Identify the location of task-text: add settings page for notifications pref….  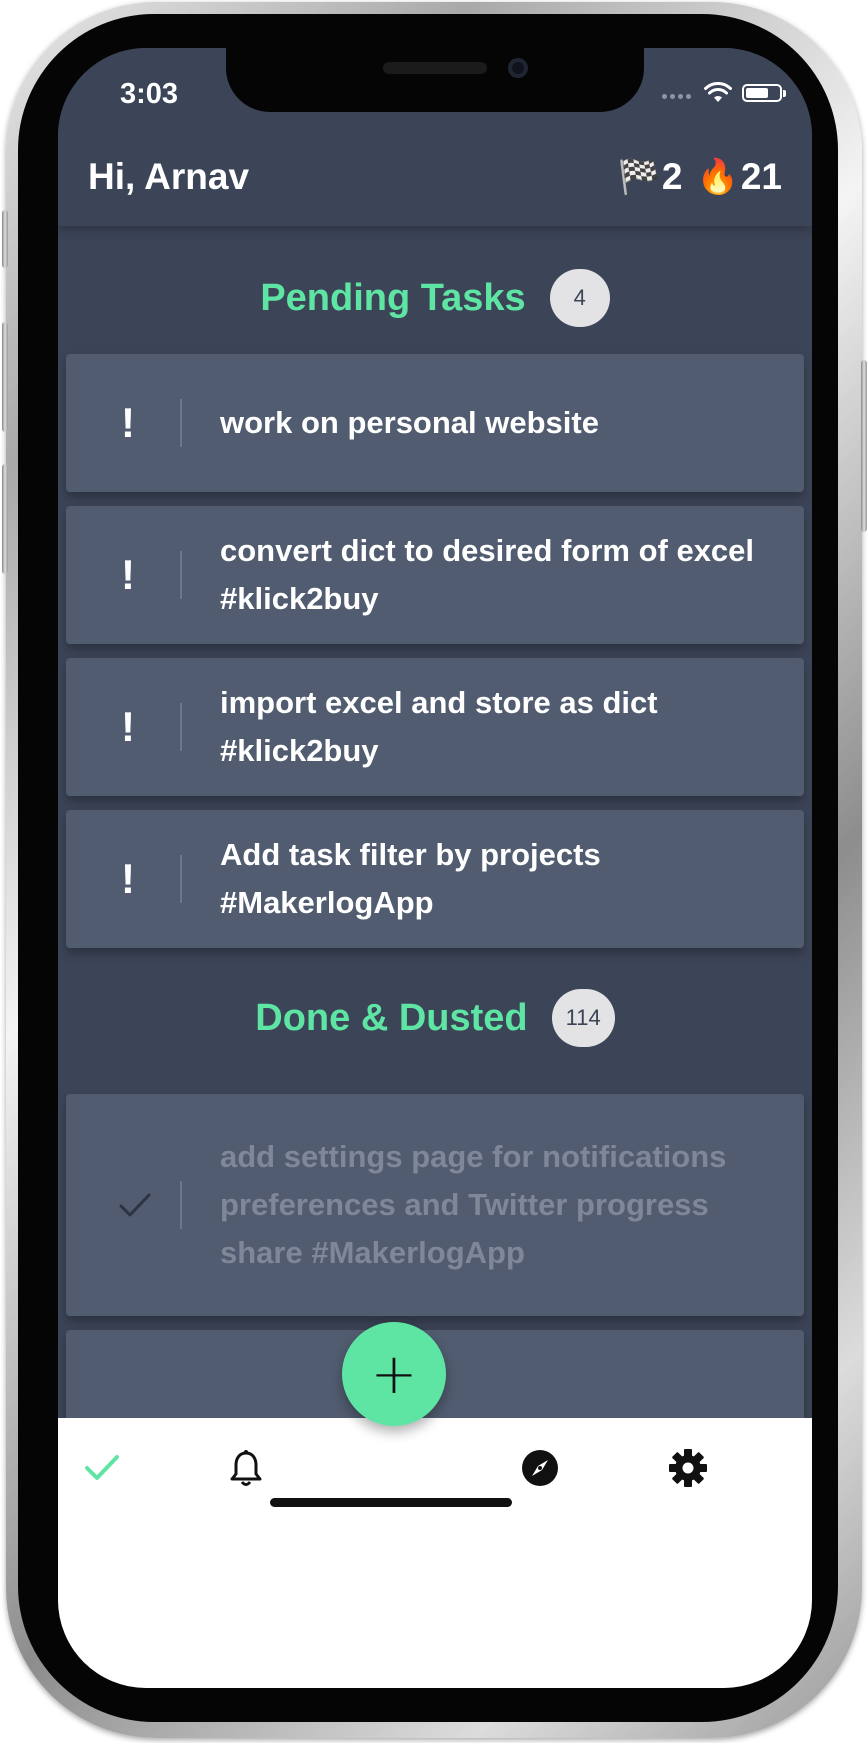
(473, 1204).